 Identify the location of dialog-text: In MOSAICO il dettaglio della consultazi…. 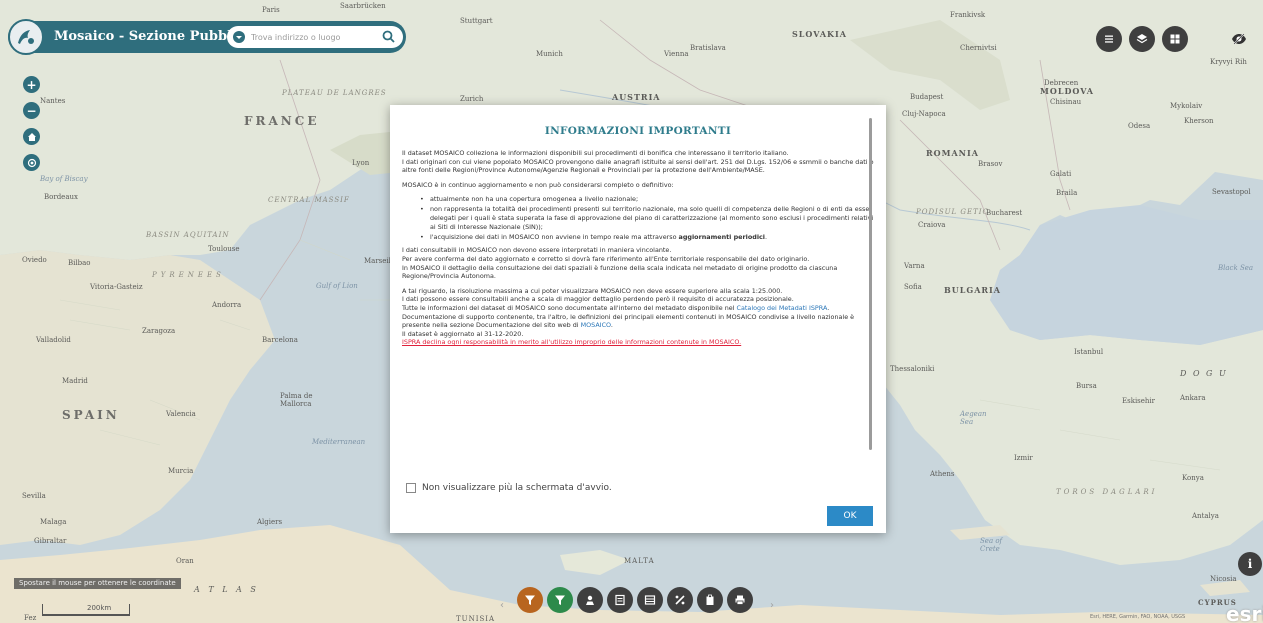
(620, 272).